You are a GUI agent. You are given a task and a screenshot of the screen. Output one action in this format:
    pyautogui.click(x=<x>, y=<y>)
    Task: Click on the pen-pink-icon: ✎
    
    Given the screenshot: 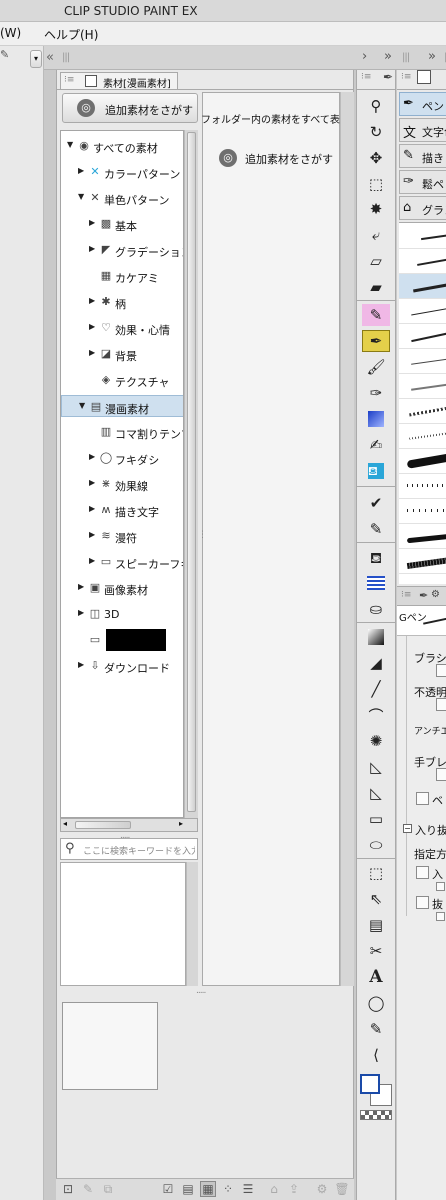 What is the action you would take?
    pyautogui.click(x=376, y=315)
    